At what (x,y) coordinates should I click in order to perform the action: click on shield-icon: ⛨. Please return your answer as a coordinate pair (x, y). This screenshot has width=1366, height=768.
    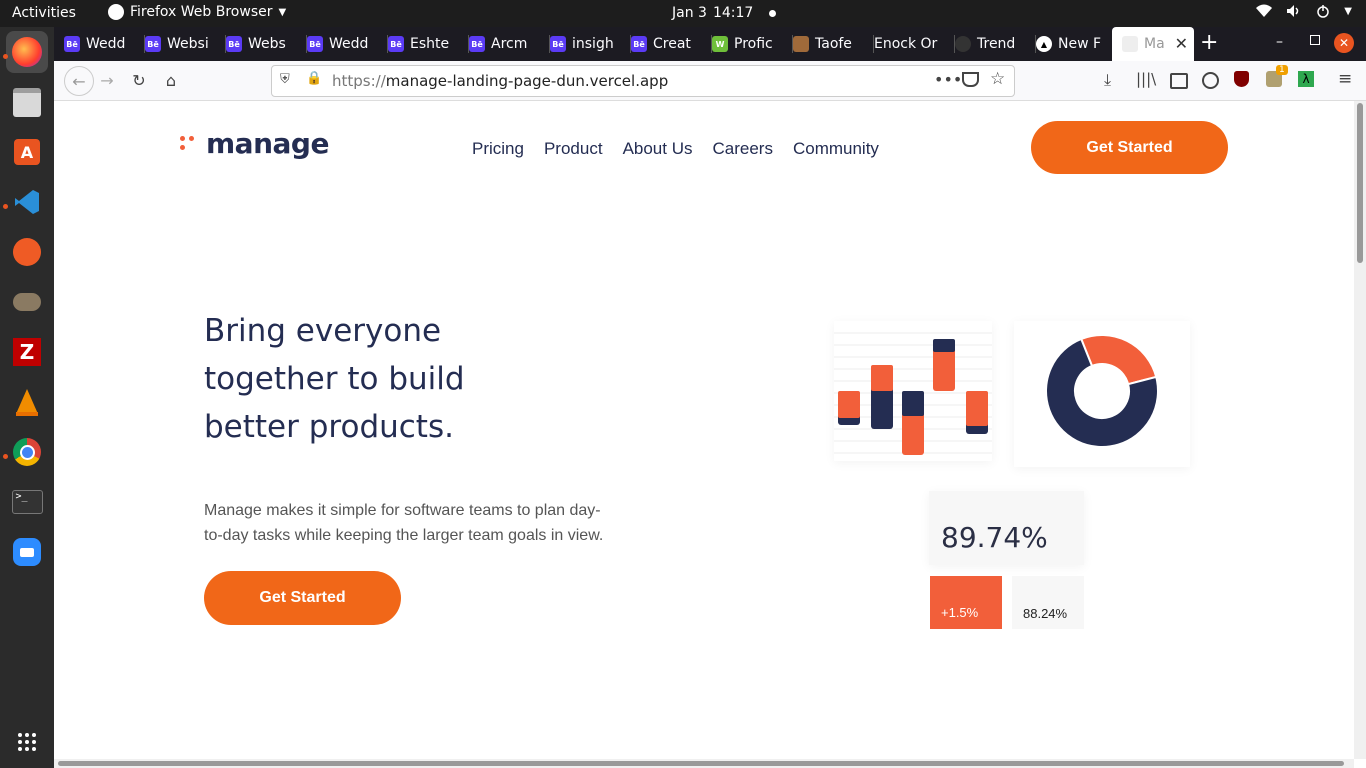
    Looking at the image, I should click on (285, 79).